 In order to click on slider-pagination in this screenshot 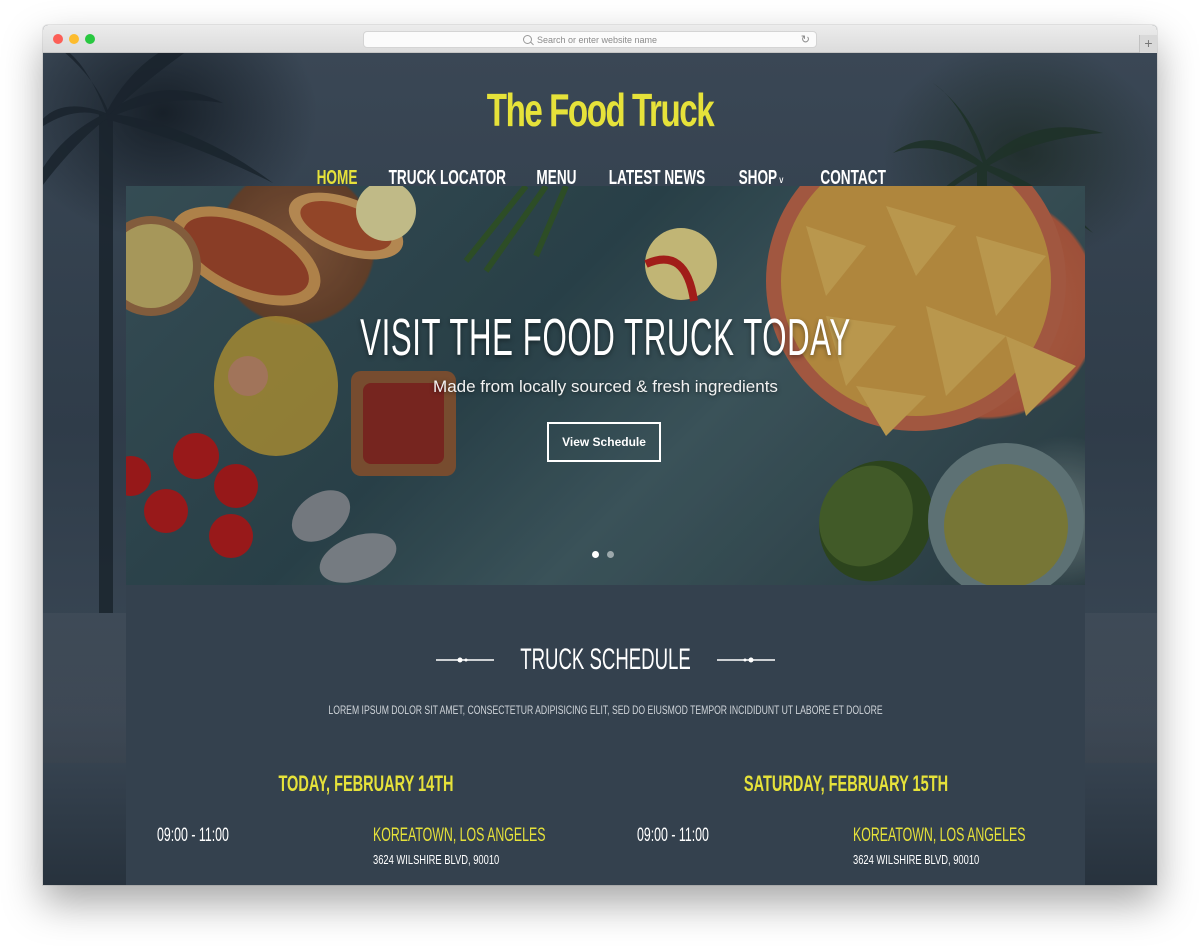, I will do `click(603, 554)`.